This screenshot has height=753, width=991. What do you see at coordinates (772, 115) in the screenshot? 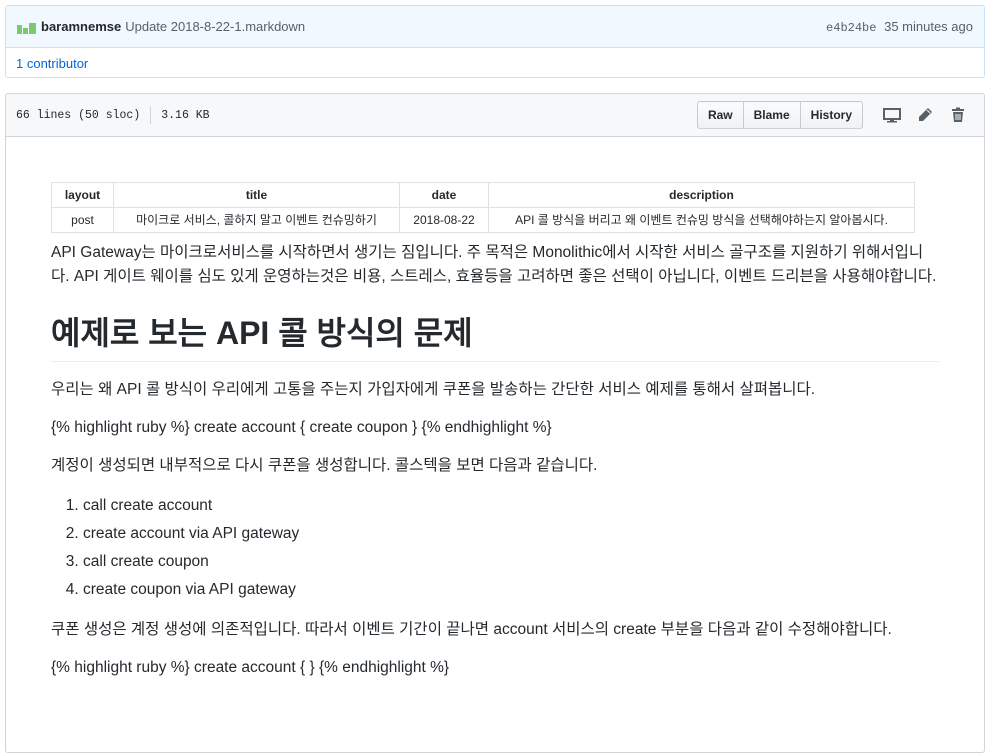
I see `blame-button: Blame` at bounding box center [772, 115].